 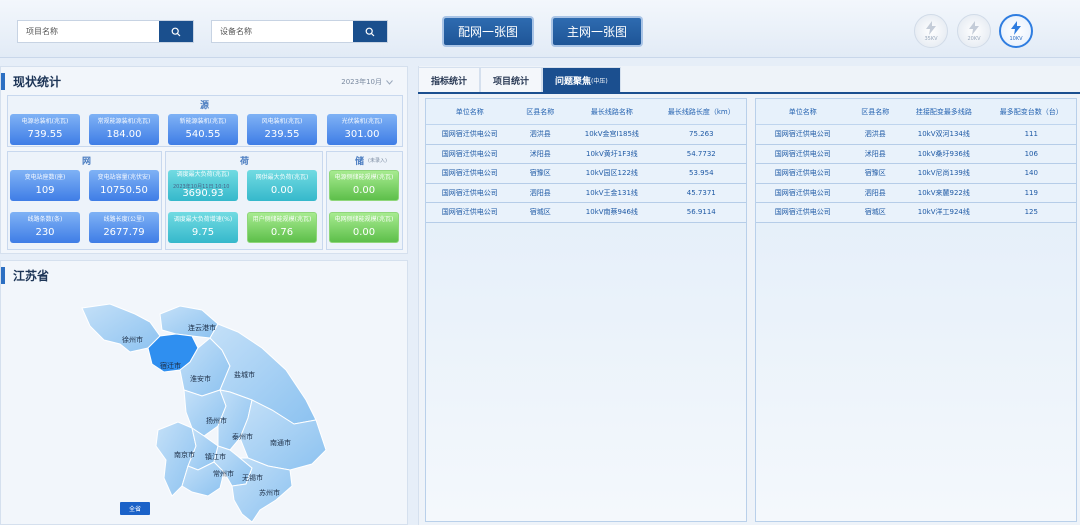 What do you see at coordinates (205, 106) in the screenshot?
I see `source-group-title: 源` at bounding box center [205, 106].